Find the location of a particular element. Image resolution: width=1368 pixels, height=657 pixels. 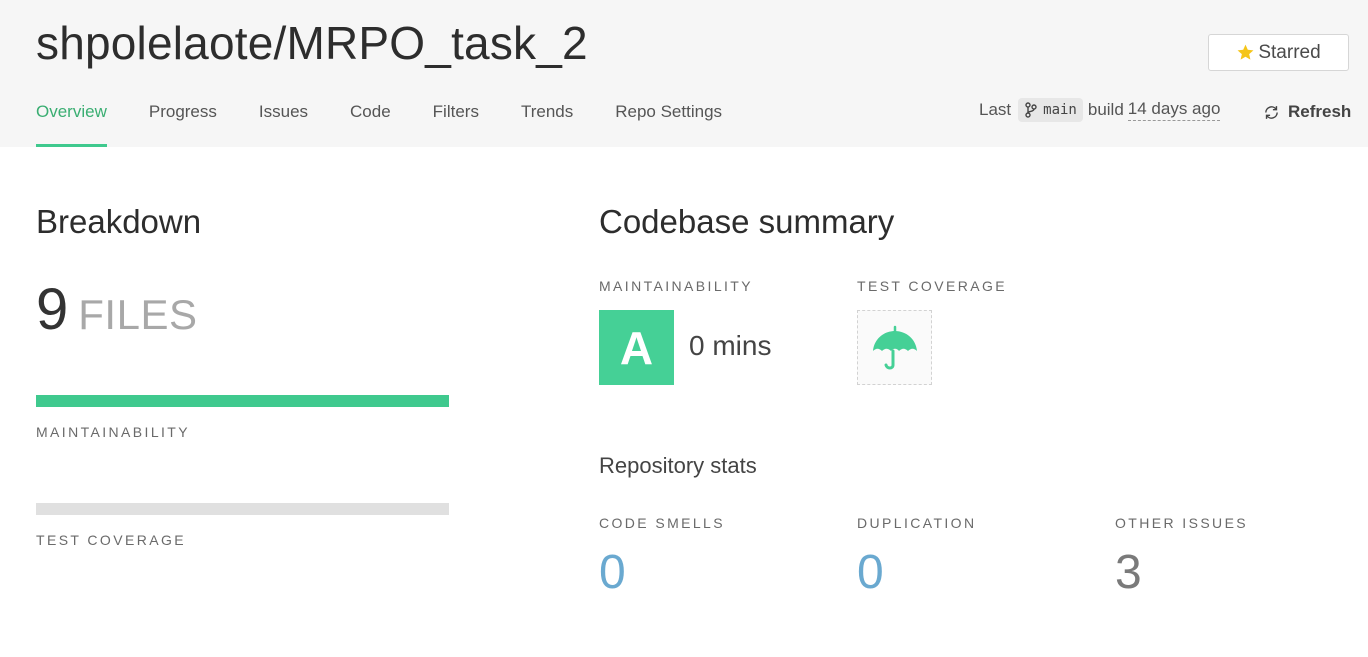

maintainability-bar-fill is located at coordinates (242, 401).